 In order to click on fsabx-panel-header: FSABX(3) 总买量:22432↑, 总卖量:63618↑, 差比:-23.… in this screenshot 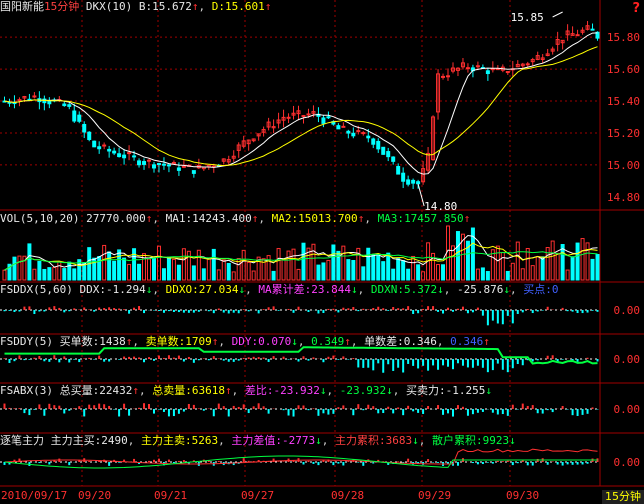, I will do `click(246, 390)`.